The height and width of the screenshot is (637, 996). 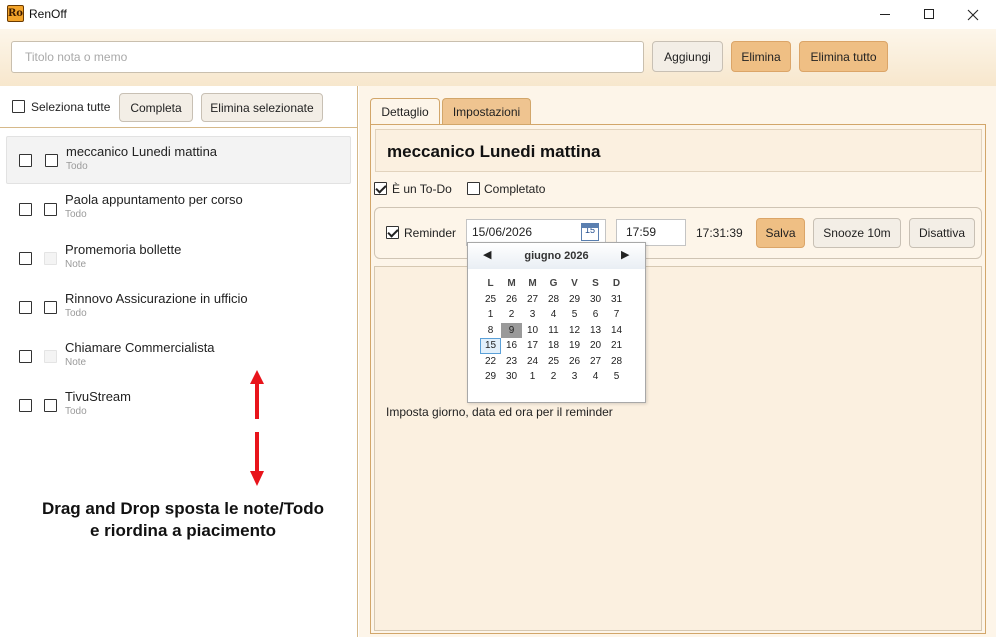 What do you see at coordinates (511, 283) in the screenshot?
I see `calendar-weekday: M` at bounding box center [511, 283].